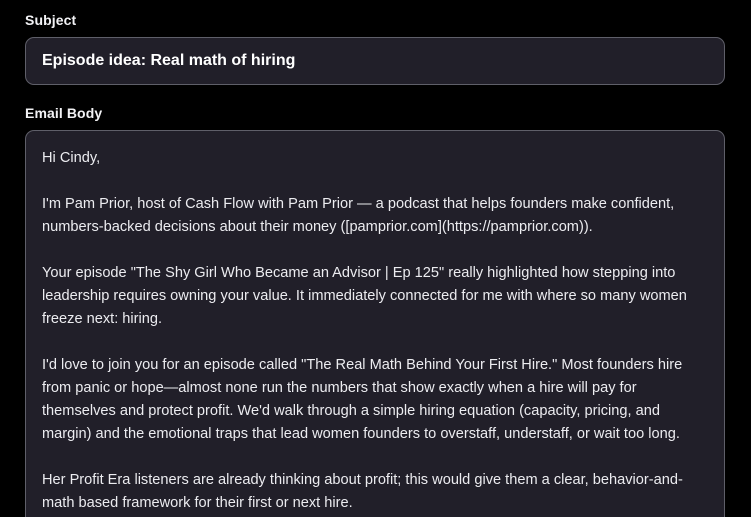  I want to click on email-body-label: Email Body, so click(64, 113).